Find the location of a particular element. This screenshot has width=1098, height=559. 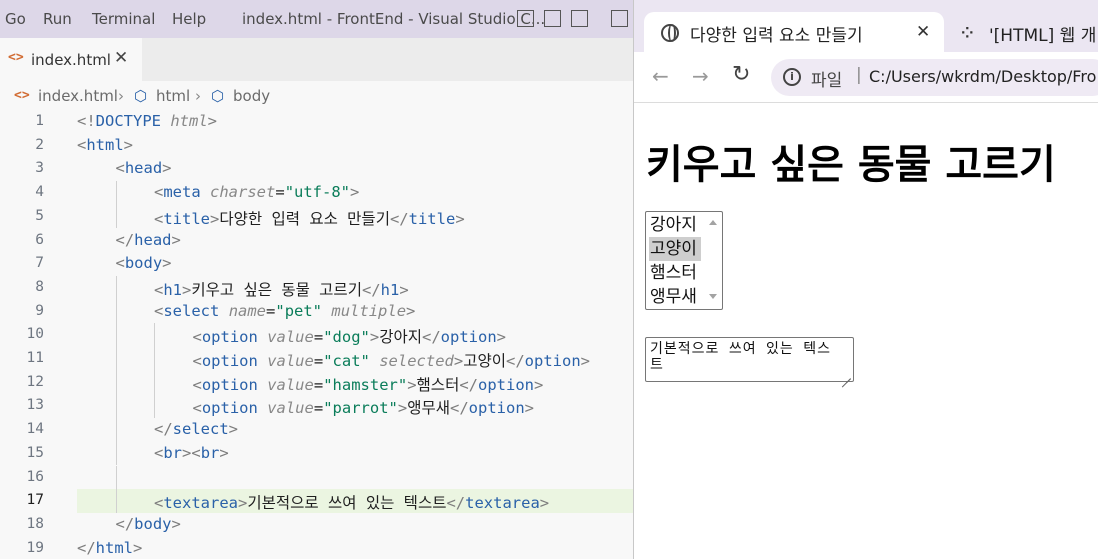

info-icon: i is located at coordinates (792, 77).